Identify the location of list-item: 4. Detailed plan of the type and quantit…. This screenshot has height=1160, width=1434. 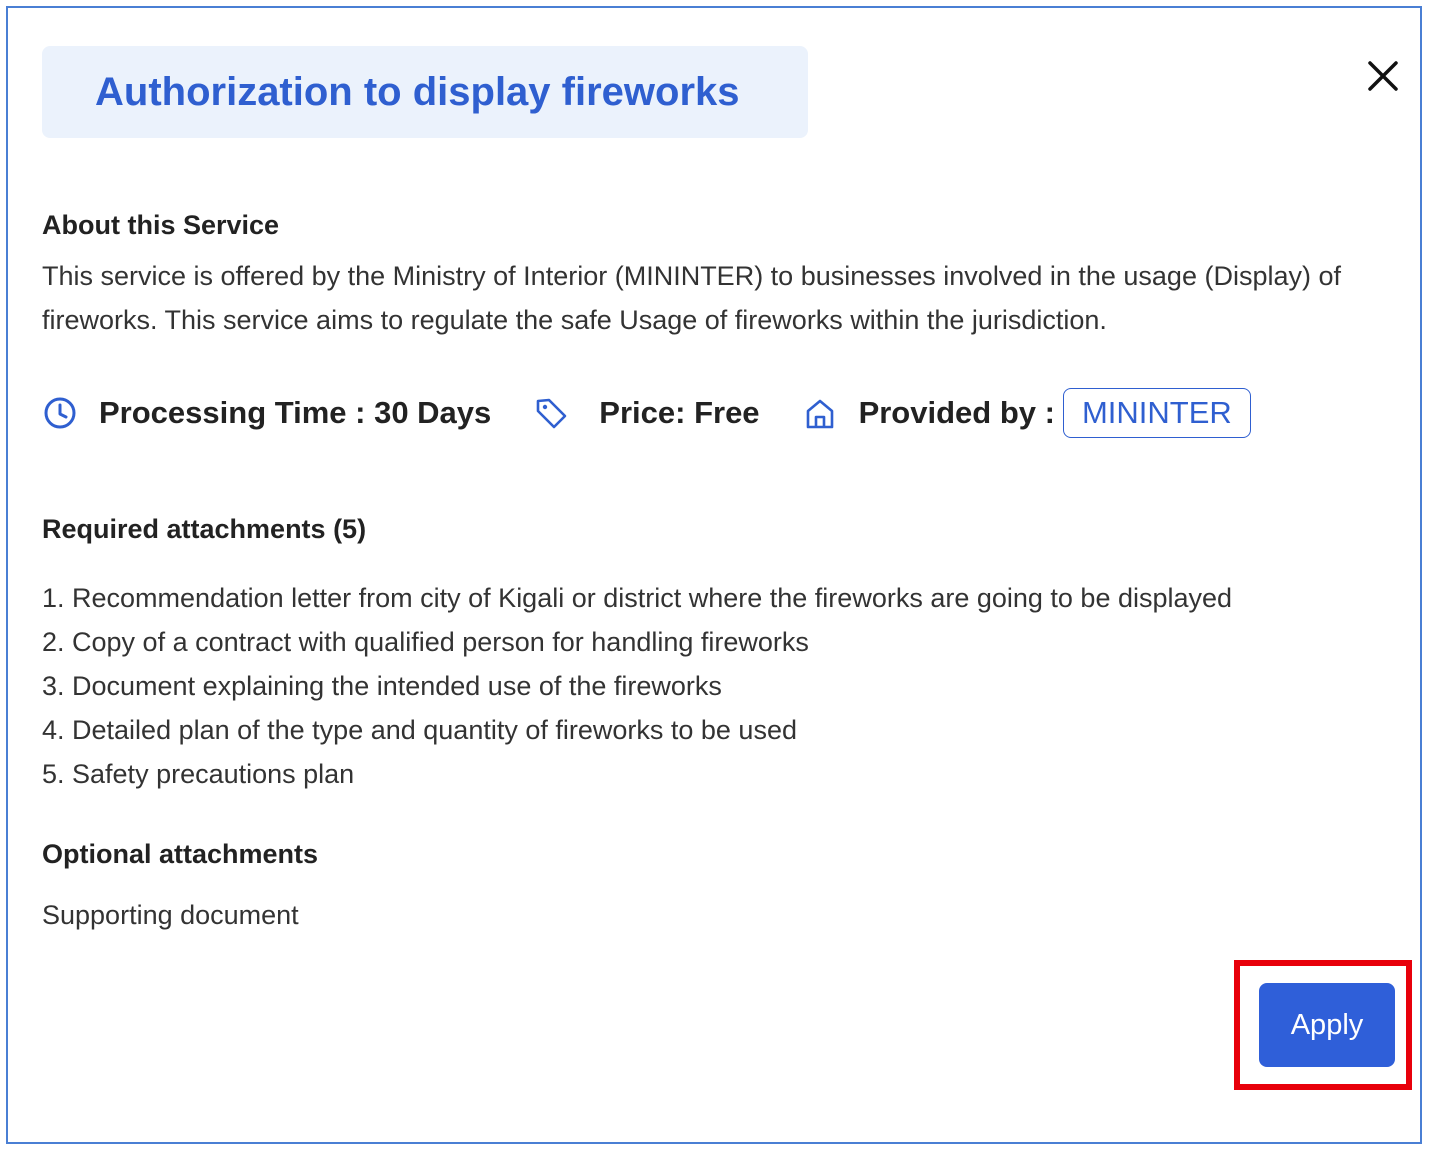
(419, 730).